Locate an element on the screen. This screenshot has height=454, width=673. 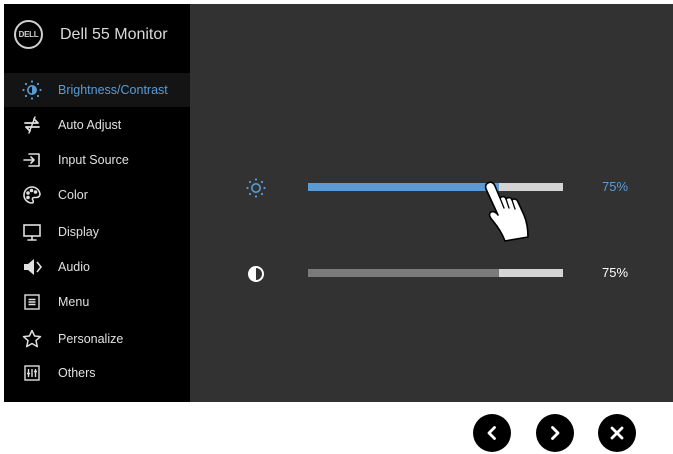
menu-icon is located at coordinates (32, 302).